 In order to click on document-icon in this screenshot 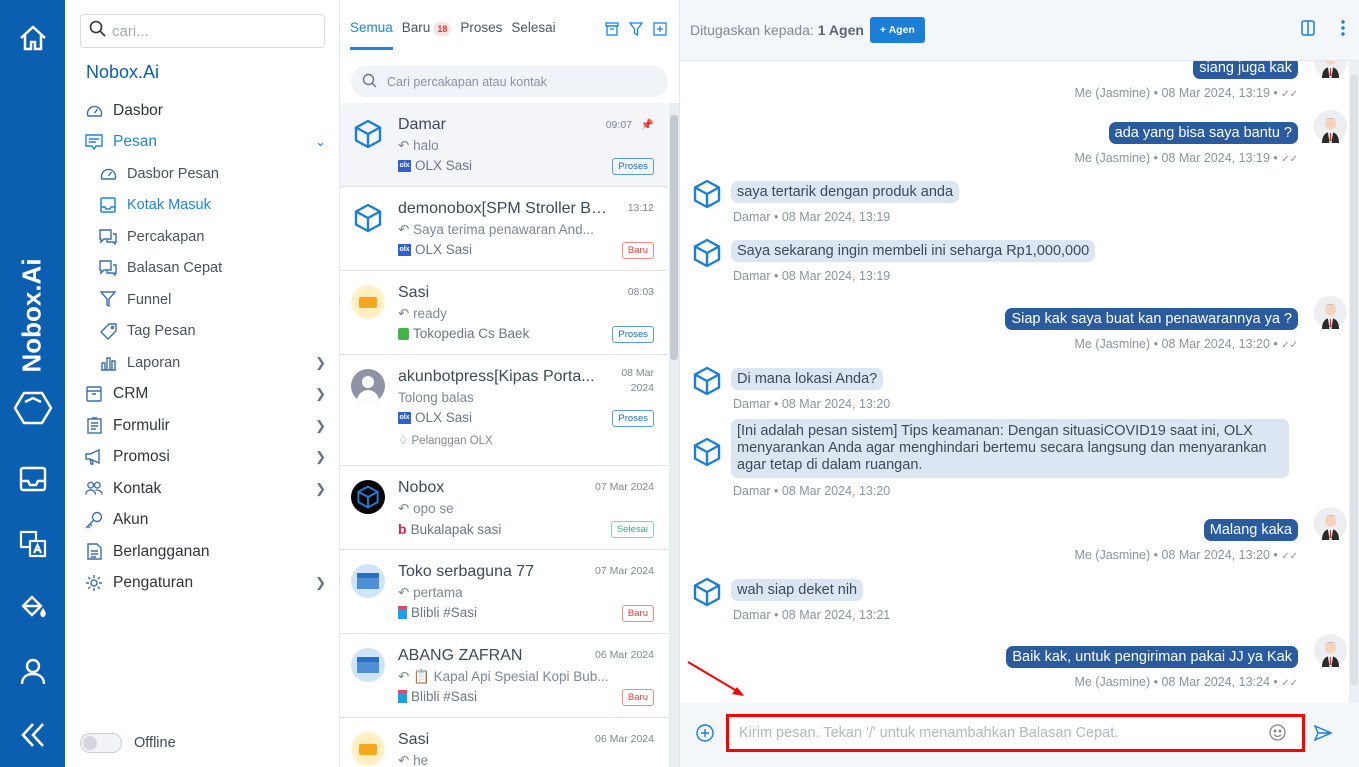, I will do `click(94, 552)`.